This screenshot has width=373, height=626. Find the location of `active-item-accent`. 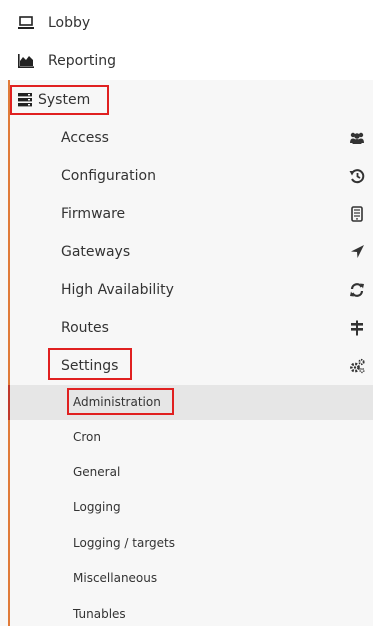

active-item-accent is located at coordinates (9, 402).